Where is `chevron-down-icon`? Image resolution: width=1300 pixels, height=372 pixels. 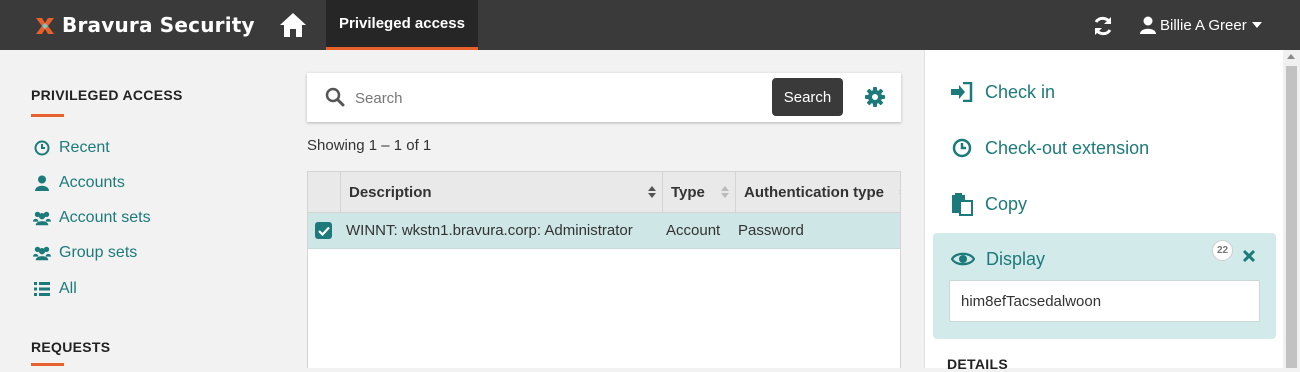 chevron-down-icon is located at coordinates (1256, 25).